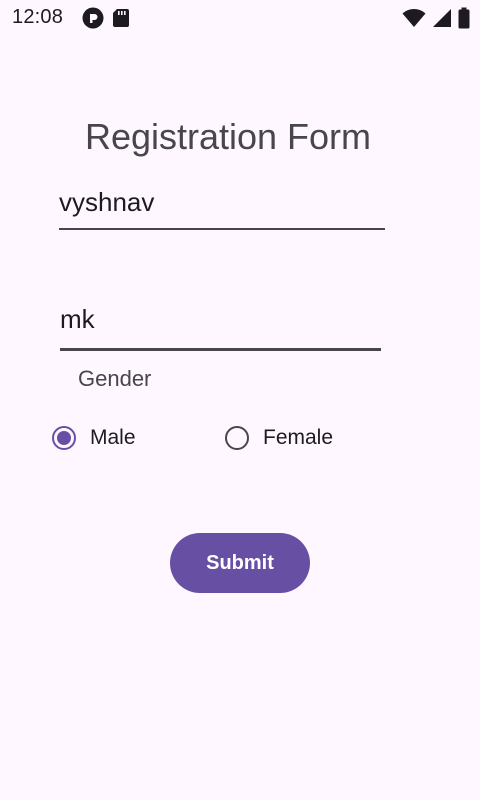  Describe the element at coordinates (240, 18) in the screenshot. I see `status-bar: 12:08` at that location.